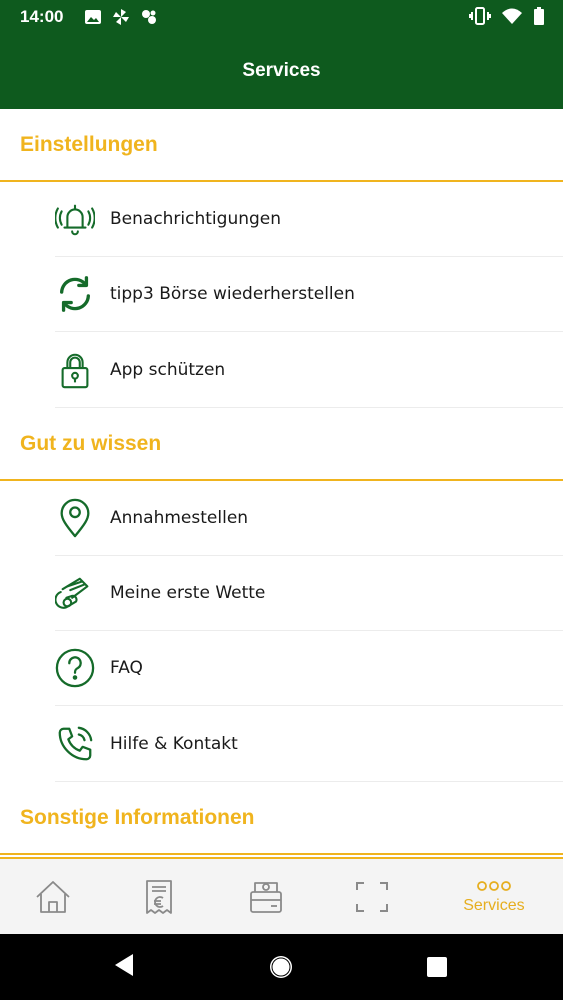 This screenshot has width=563, height=1000. What do you see at coordinates (75, 593) in the screenshot?
I see `ticket-hand-icon` at bounding box center [75, 593].